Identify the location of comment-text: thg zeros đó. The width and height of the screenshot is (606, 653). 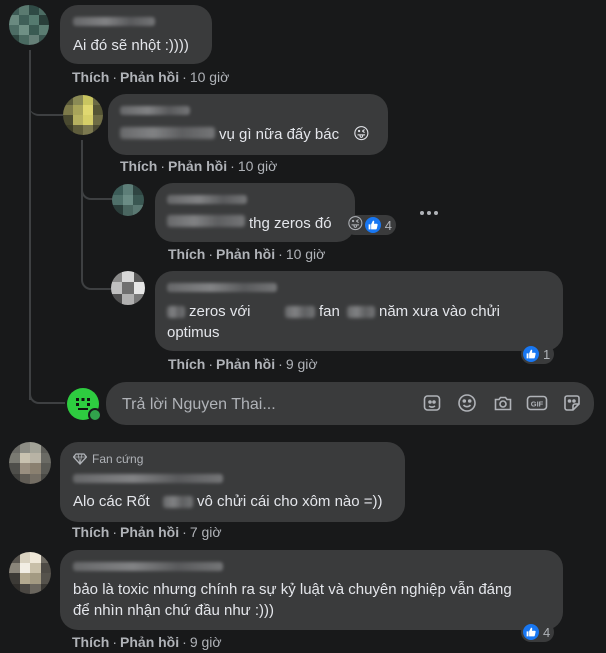
(290, 223).